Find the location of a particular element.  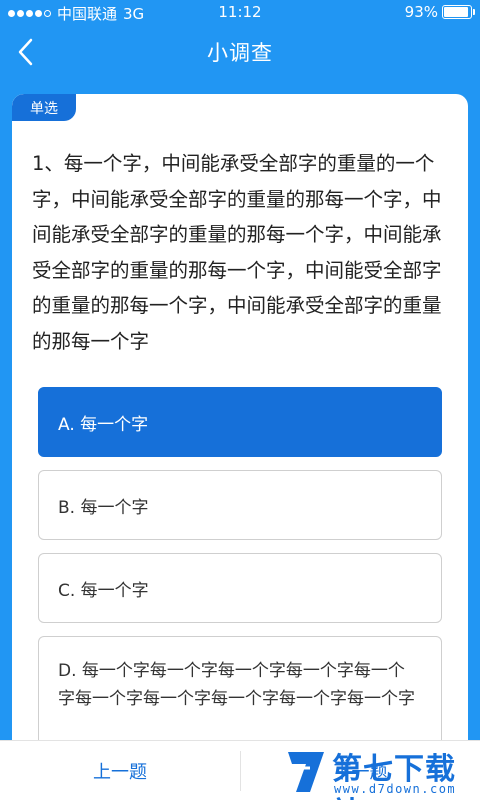

option-b-label: B. 每一个字 is located at coordinates (103, 507).